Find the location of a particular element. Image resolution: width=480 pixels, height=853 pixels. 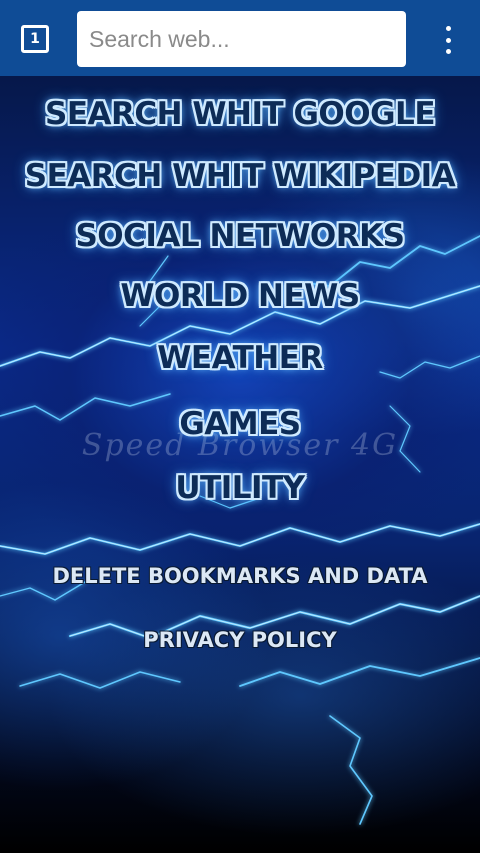

games-button: GAMES is located at coordinates (240, 424).